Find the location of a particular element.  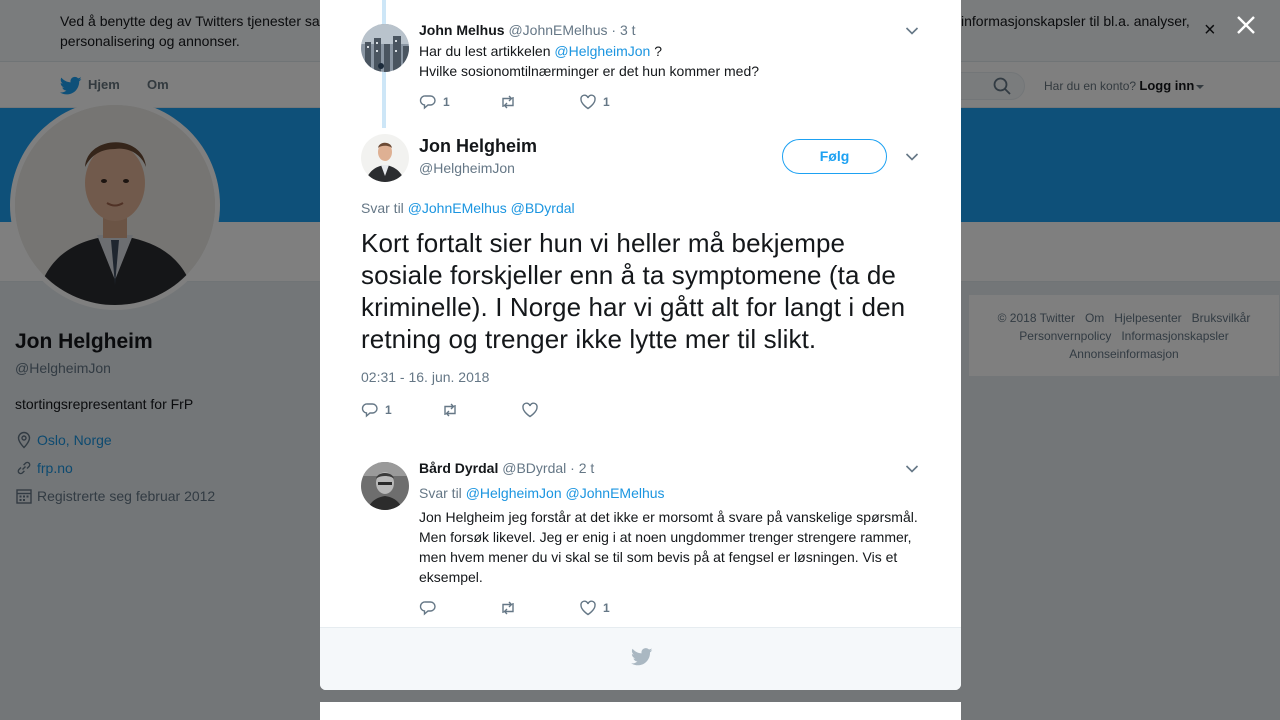

close-icon is located at coordinates (1246, 25).